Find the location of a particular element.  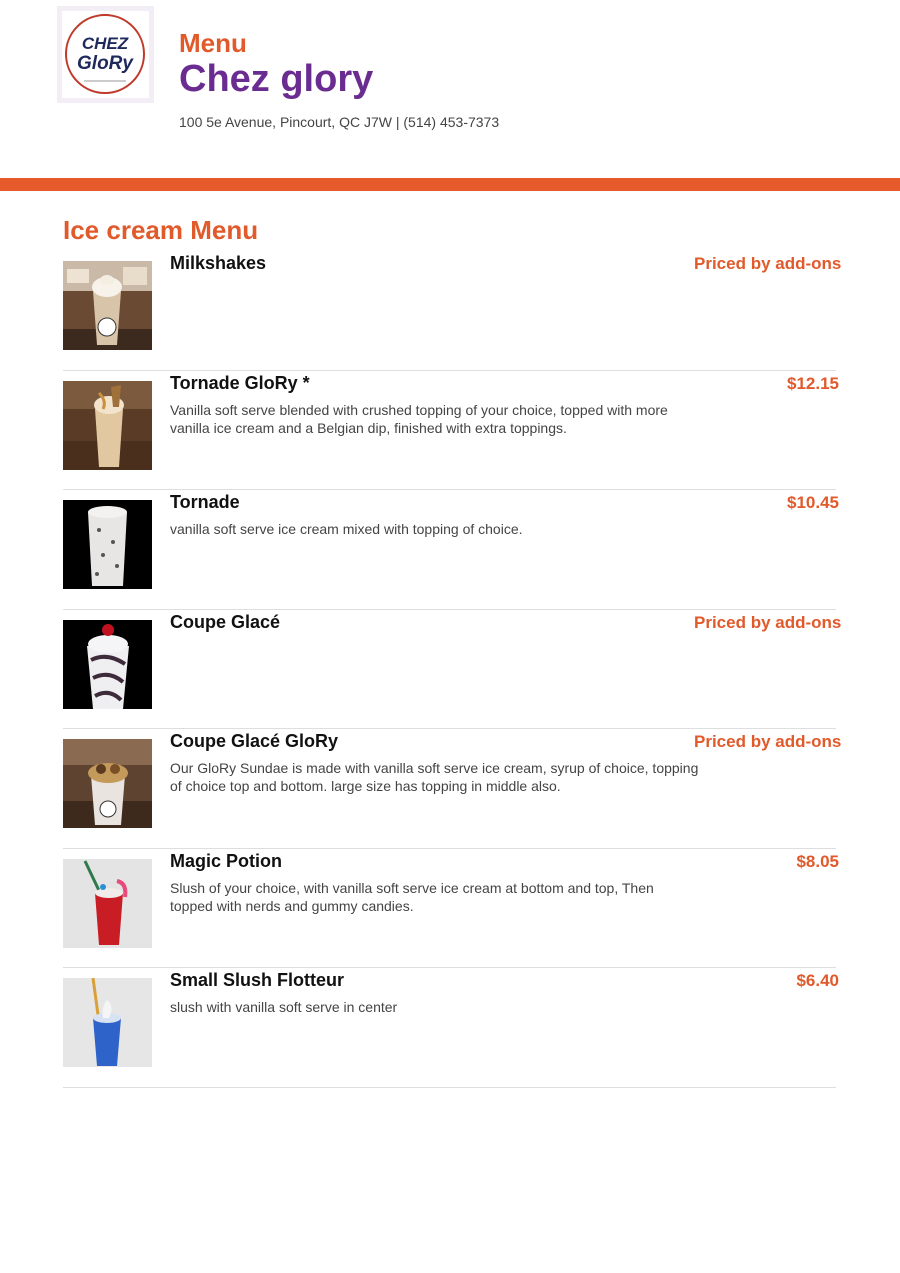

logo-line2: GloRy is located at coordinates (105, 63).